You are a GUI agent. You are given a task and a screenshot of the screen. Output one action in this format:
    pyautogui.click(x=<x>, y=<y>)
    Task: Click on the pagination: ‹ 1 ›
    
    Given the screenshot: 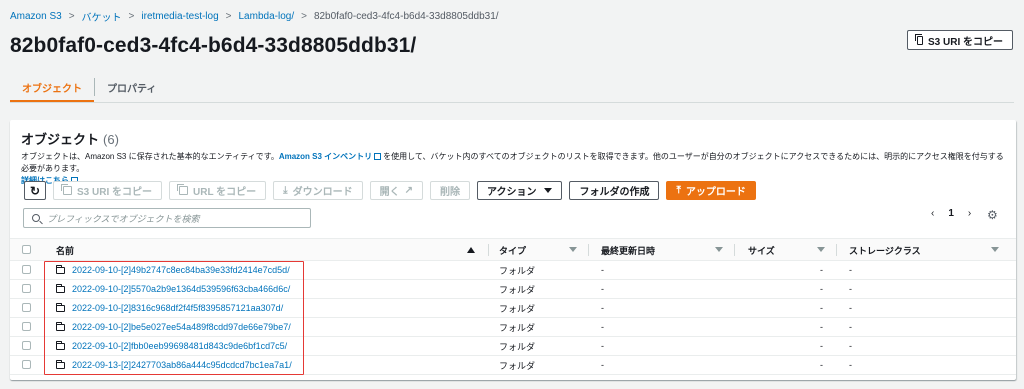 What is the action you would take?
    pyautogui.click(x=951, y=213)
    